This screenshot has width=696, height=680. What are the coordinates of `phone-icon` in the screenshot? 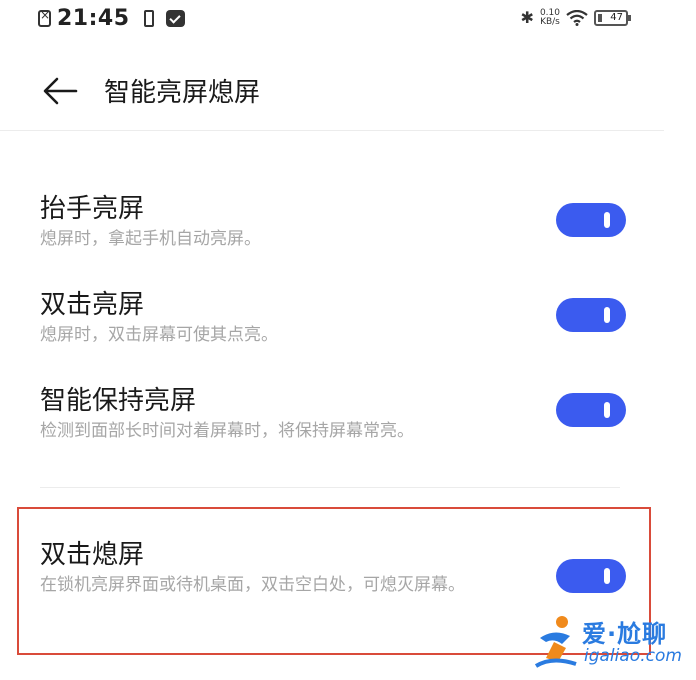 It's located at (148, 18).